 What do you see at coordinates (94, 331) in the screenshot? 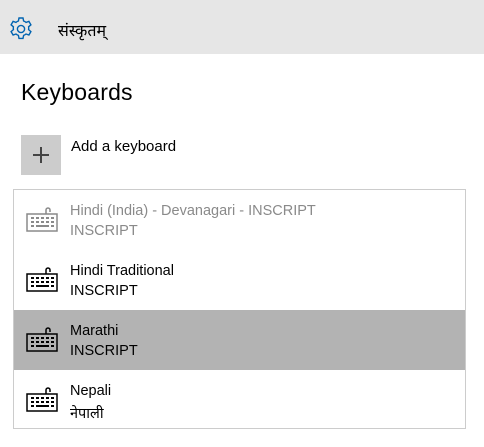
I see `keyboard-name: Marathi` at bounding box center [94, 331].